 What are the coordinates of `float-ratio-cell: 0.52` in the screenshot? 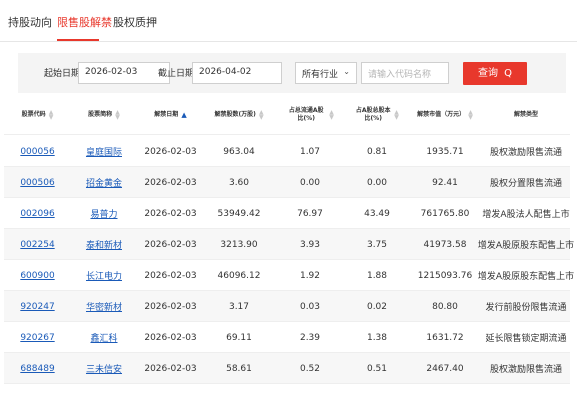 It's located at (310, 368).